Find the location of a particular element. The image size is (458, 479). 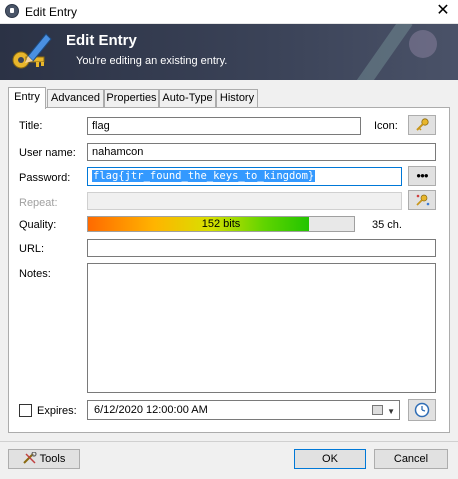

tools-icon is located at coordinates (29, 457).